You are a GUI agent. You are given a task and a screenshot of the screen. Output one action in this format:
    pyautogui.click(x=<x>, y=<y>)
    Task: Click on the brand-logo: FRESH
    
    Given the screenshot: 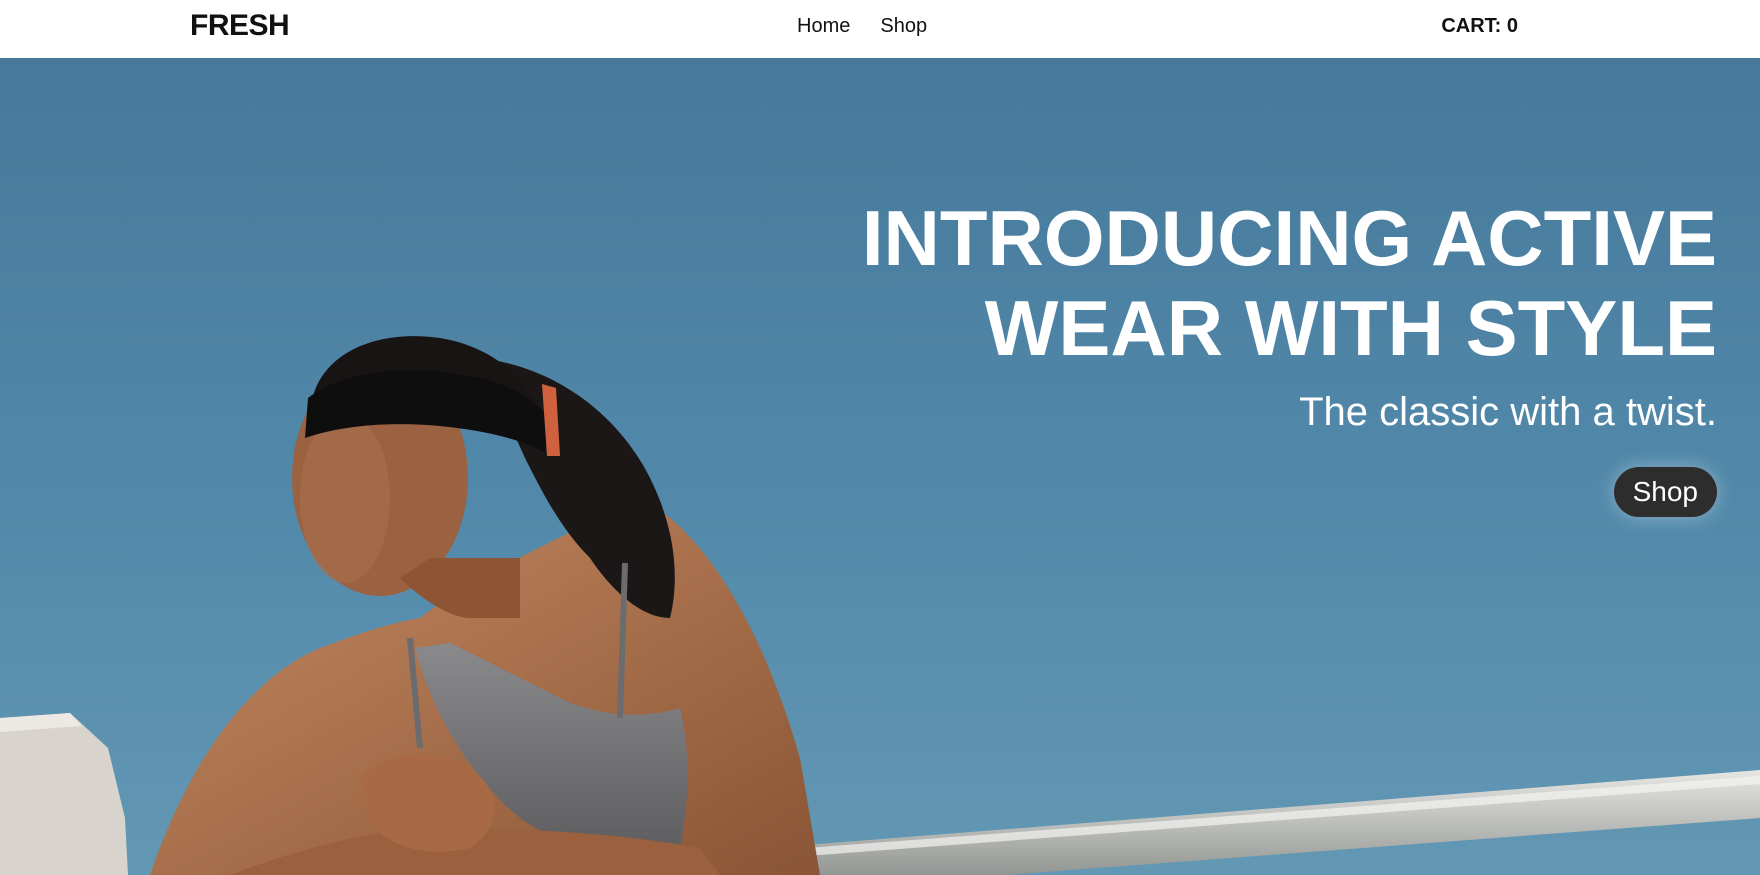 What is the action you would take?
    pyautogui.click(x=240, y=26)
    